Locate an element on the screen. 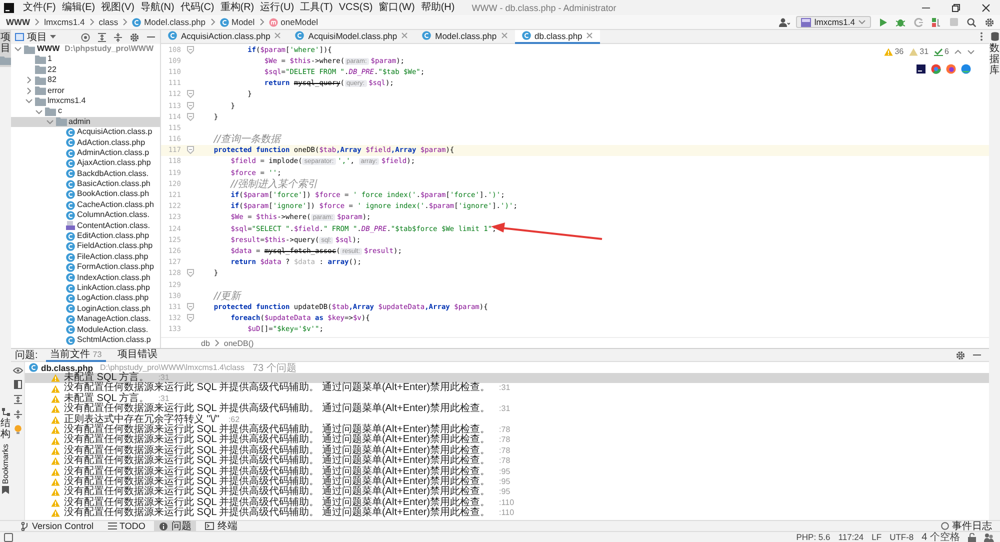 This screenshot has width=1000, height=542. status-item: LF is located at coordinates (877, 537).